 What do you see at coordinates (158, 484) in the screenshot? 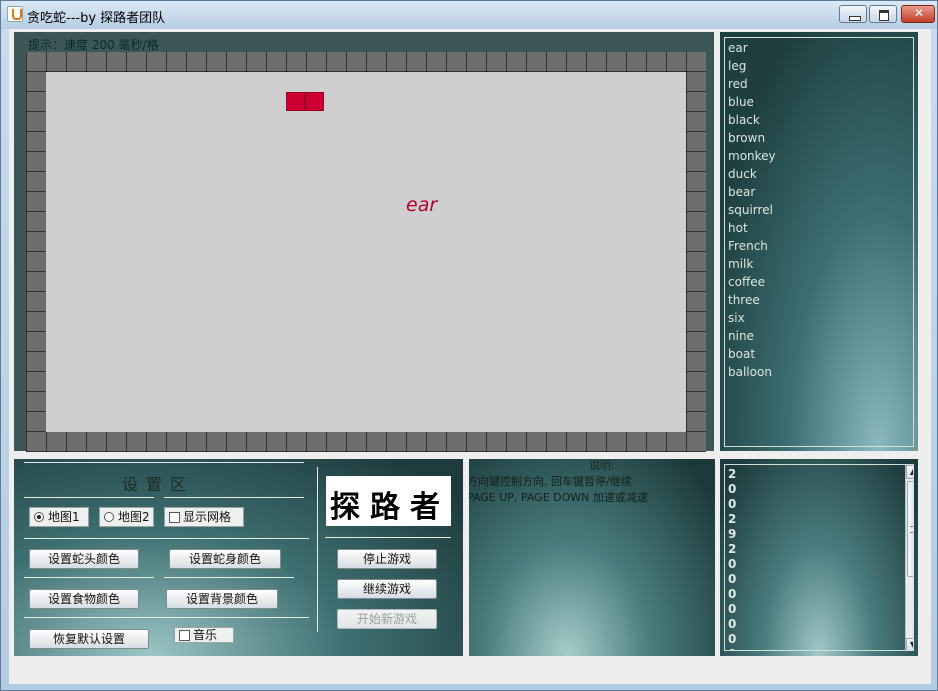
I see `settings-title: 设置区` at bounding box center [158, 484].